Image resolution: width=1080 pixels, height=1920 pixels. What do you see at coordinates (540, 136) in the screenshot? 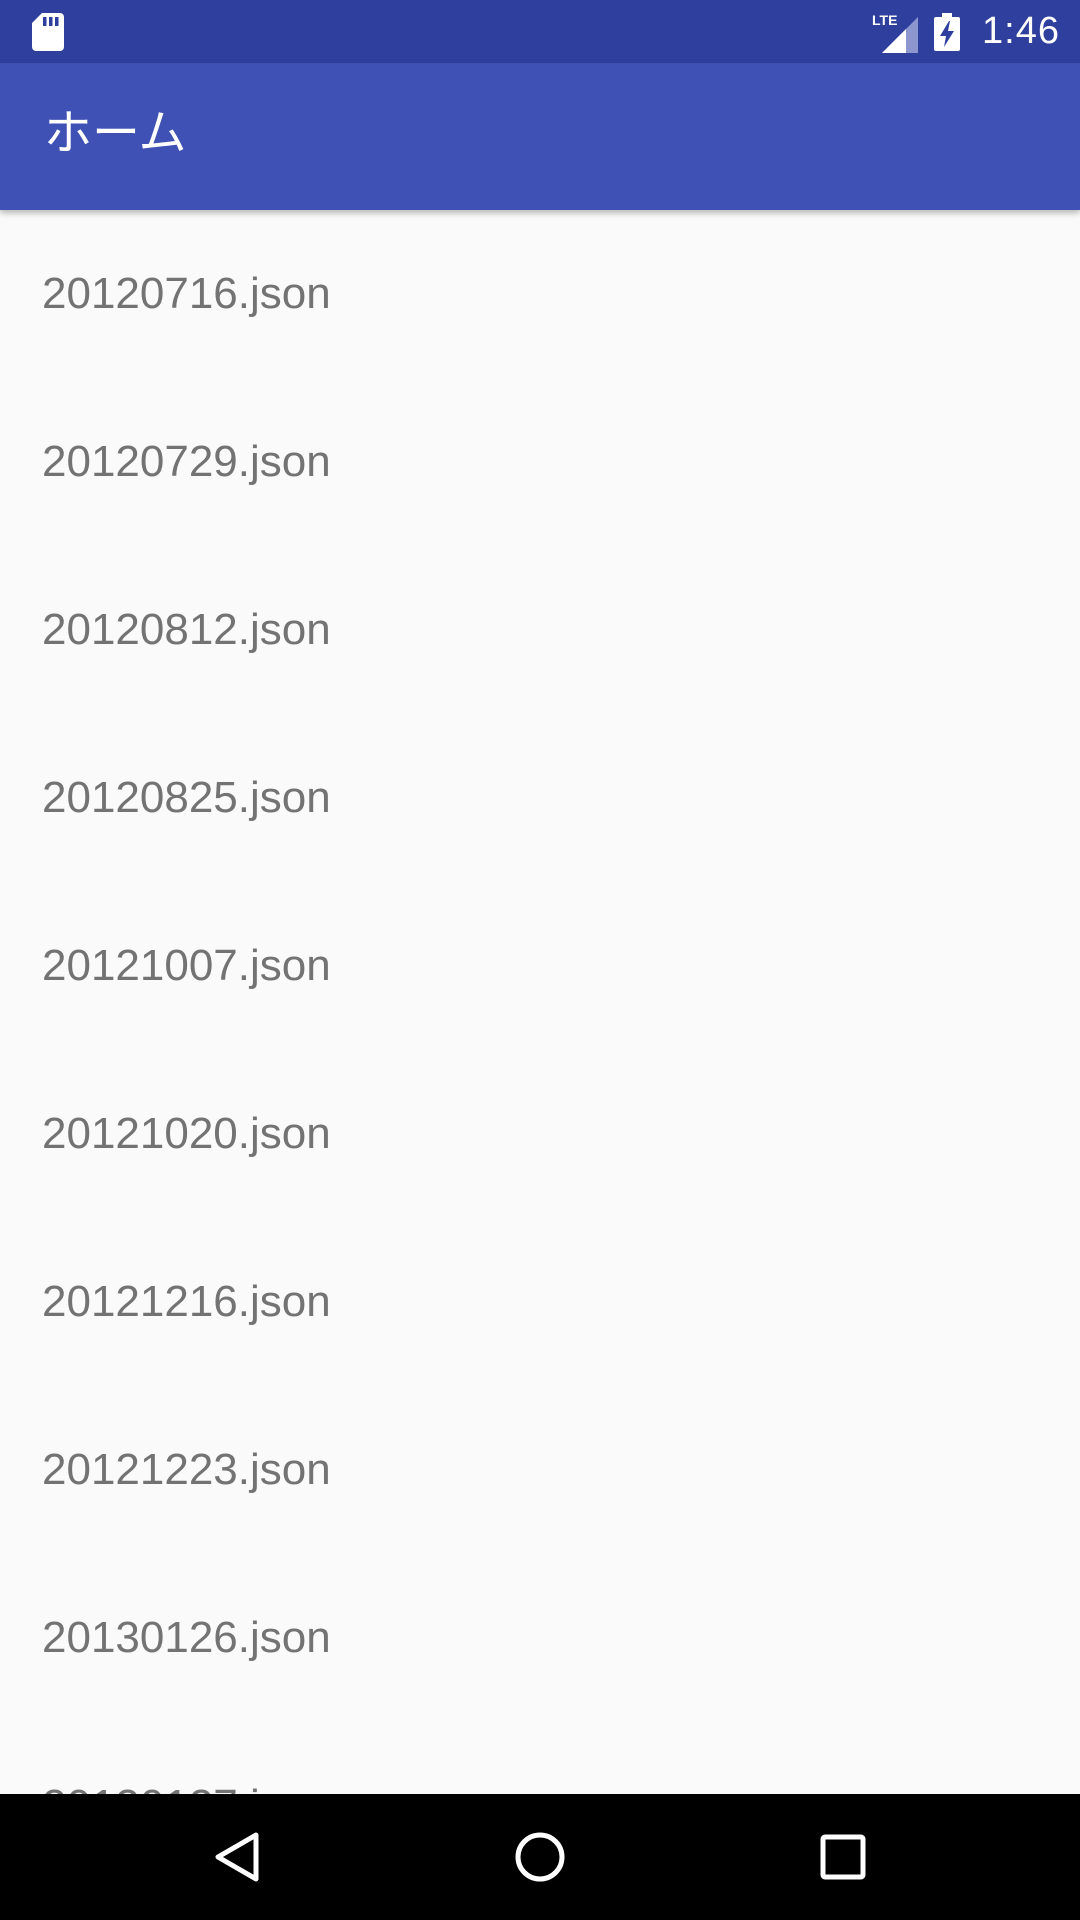
I see `app-bar: ホーム` at bounding box center [540, 136].